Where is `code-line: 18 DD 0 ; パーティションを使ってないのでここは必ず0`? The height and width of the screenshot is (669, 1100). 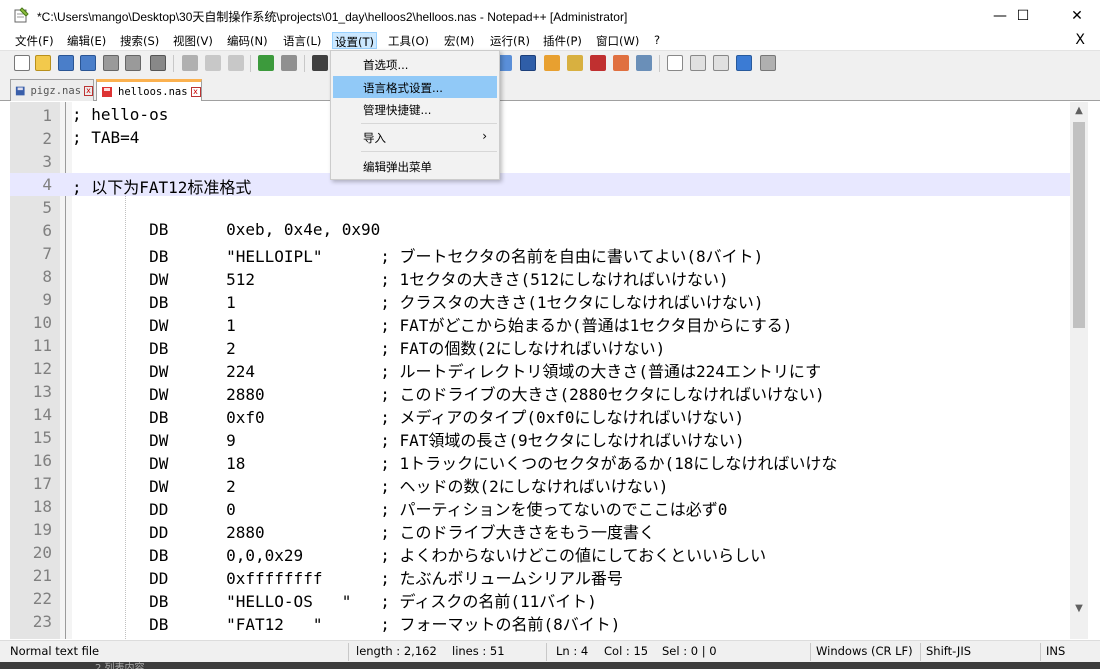
code-line: 18 DD 0 ; パーティションを使ってないのでここは必ず0 is located at coordinates (540, 507).